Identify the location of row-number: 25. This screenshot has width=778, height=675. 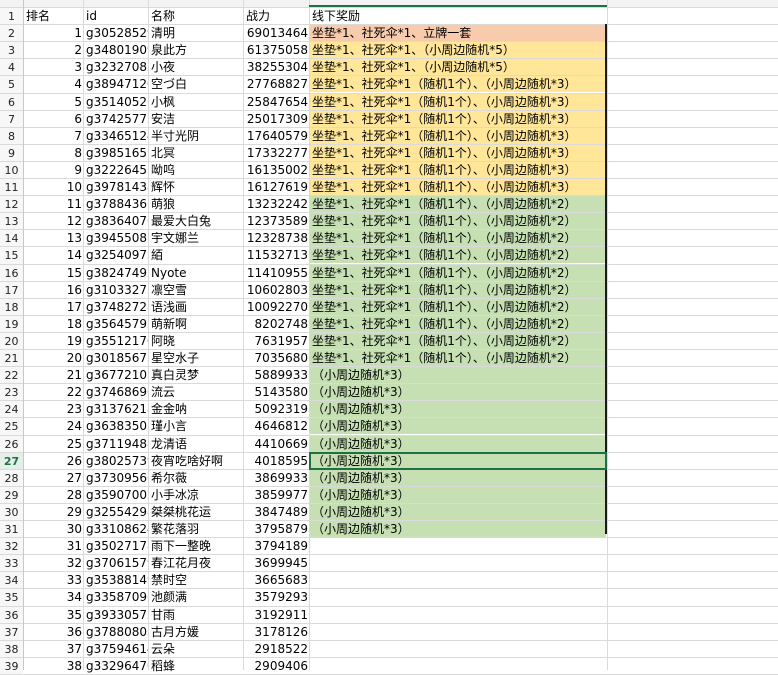
(11, 426).